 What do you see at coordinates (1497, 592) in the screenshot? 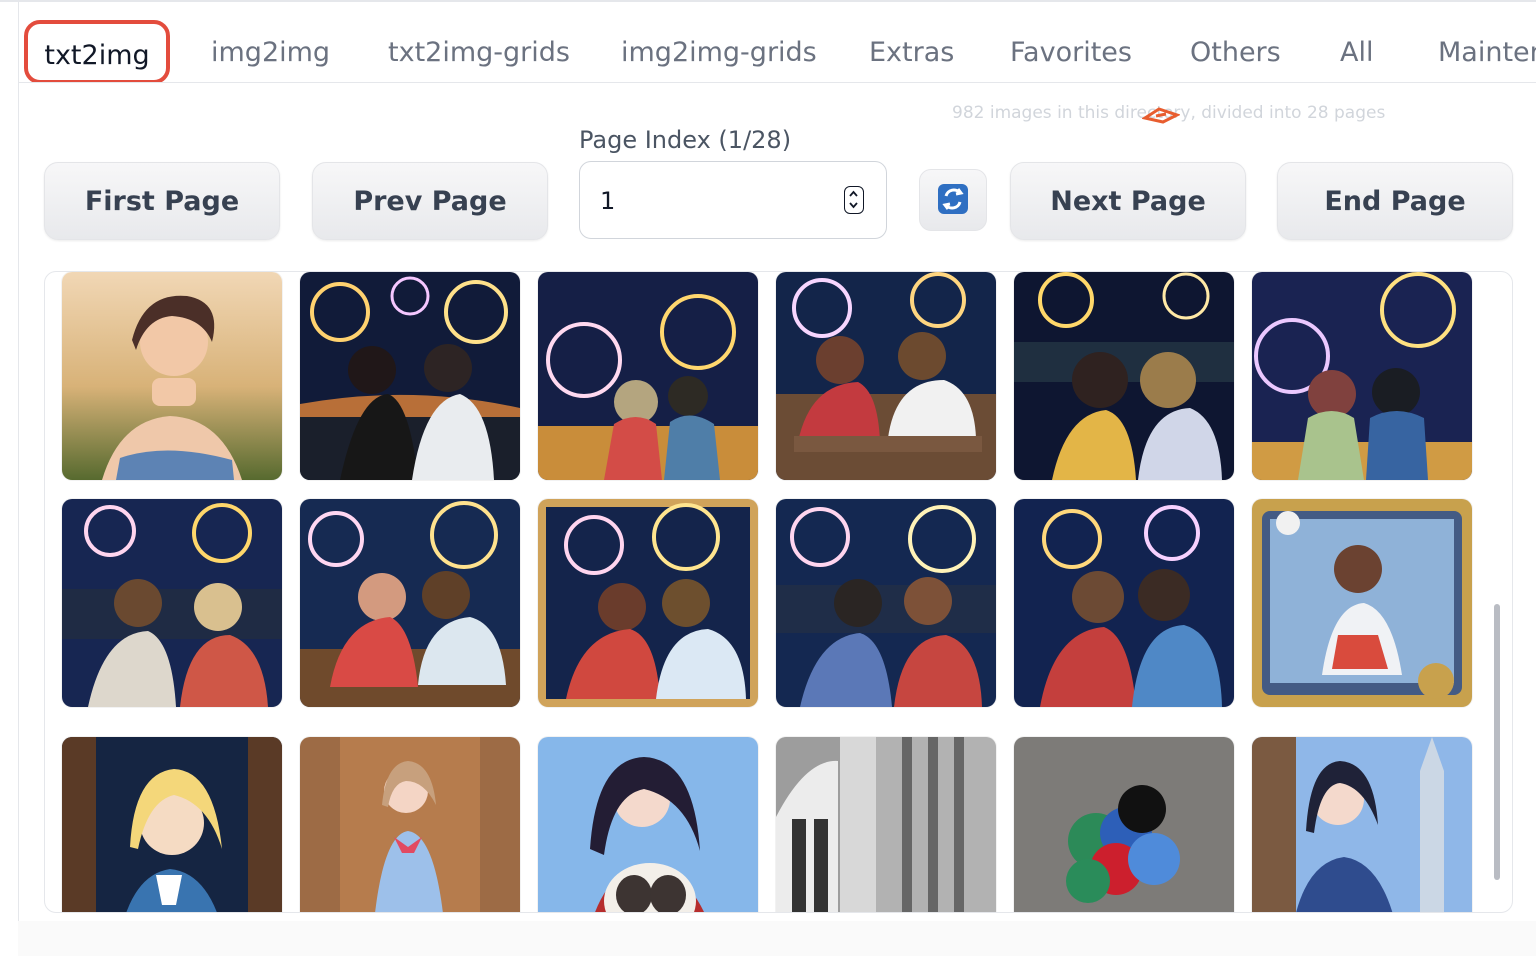
I see `gallery-scrollbar` at bounding box center [1497, 592].